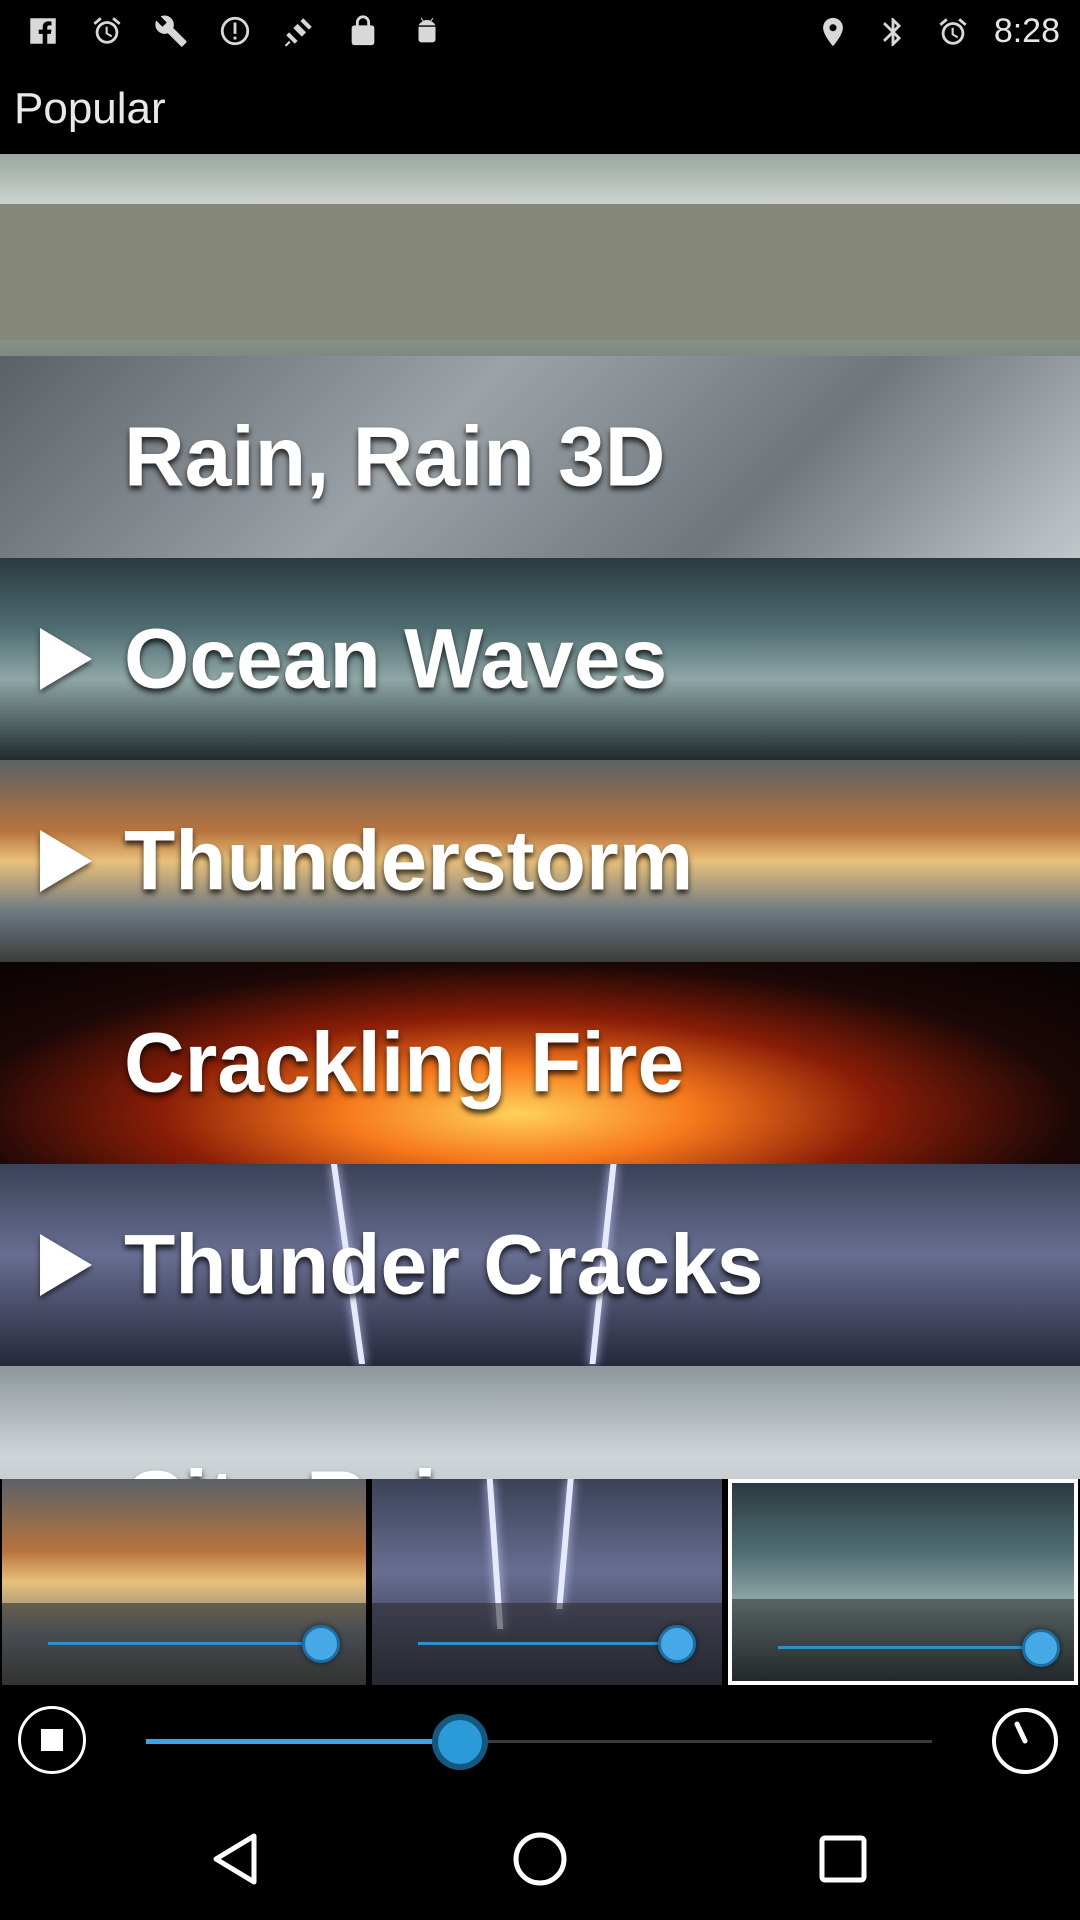 The height and width of the screenshot is (1920, 1080). What do you see at coordinates (540, 1741) in the screenshot?
I see `playback-controls` at bounding box center [540, 1741].